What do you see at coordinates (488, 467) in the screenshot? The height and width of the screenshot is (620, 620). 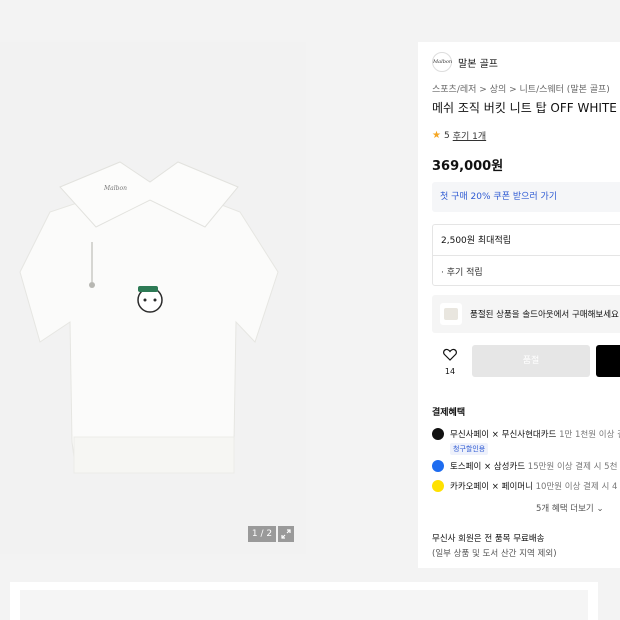 I see `benefit-name: 토스페이 × 삼성카드` at bounding box center [488, 467].